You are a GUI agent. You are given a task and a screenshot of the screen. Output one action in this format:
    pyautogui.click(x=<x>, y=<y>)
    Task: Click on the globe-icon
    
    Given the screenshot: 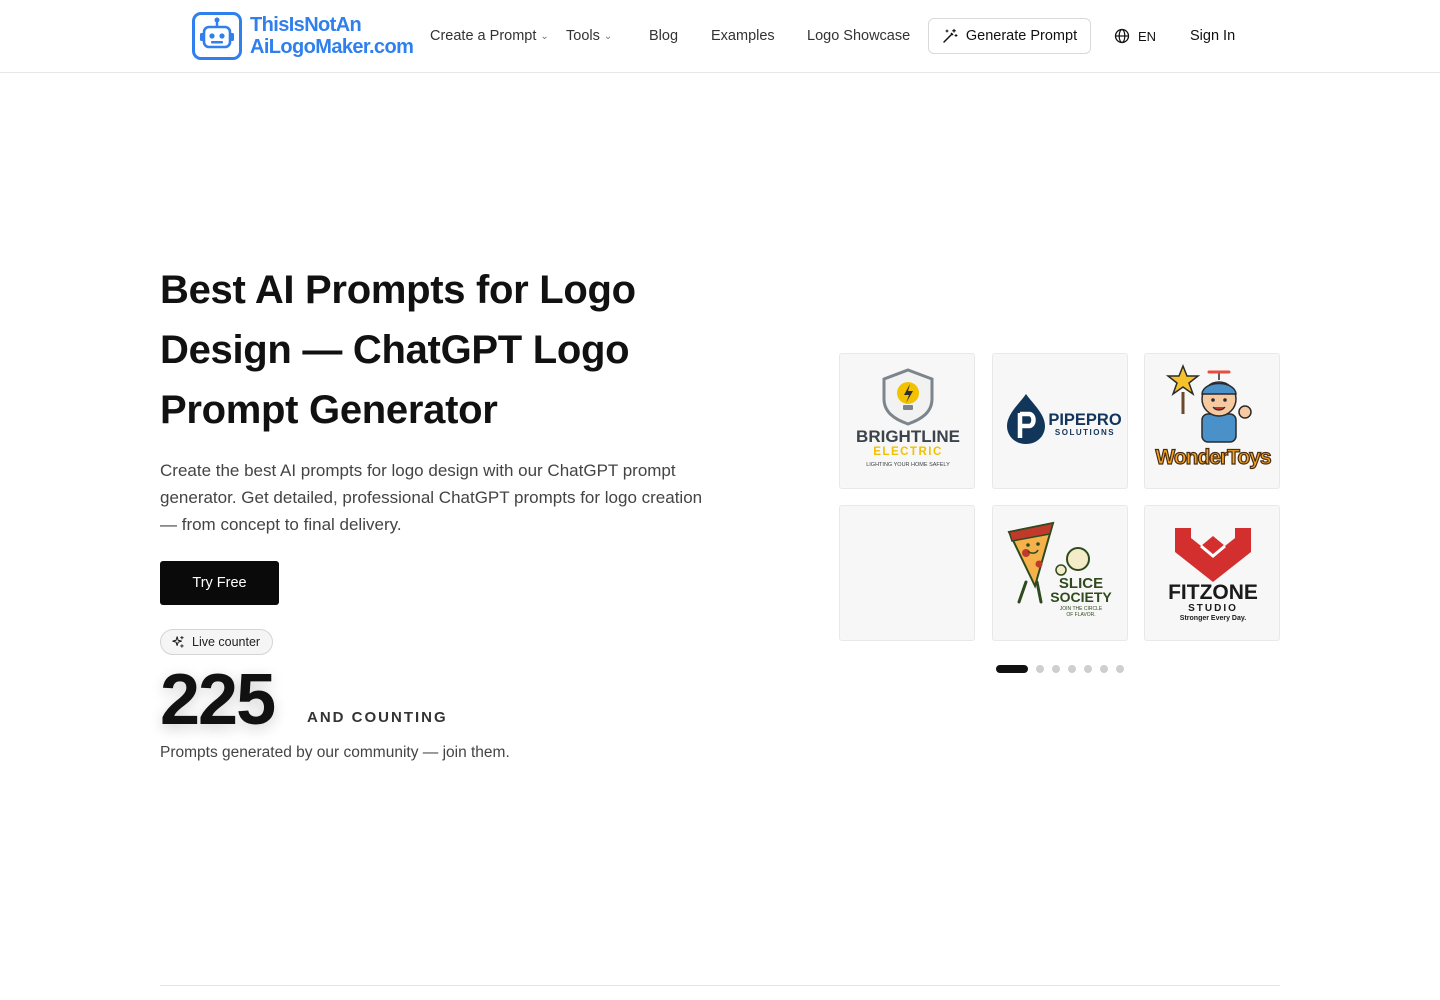 What is the action you would take?
    pyautogui.click(x=1122, y=36)
    